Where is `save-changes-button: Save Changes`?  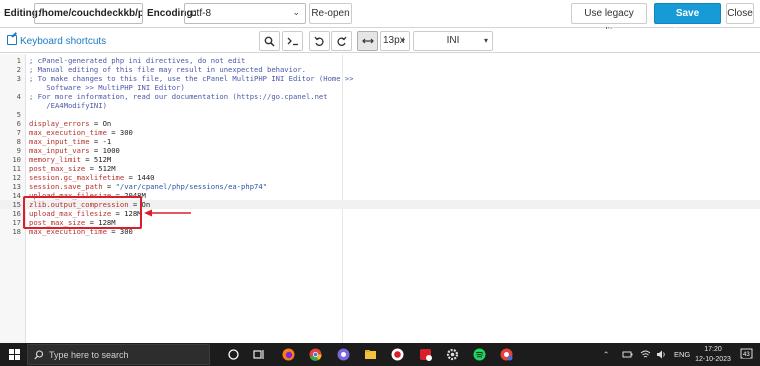
save-changes-button: Save Changes is located at coordinates (687, 20).